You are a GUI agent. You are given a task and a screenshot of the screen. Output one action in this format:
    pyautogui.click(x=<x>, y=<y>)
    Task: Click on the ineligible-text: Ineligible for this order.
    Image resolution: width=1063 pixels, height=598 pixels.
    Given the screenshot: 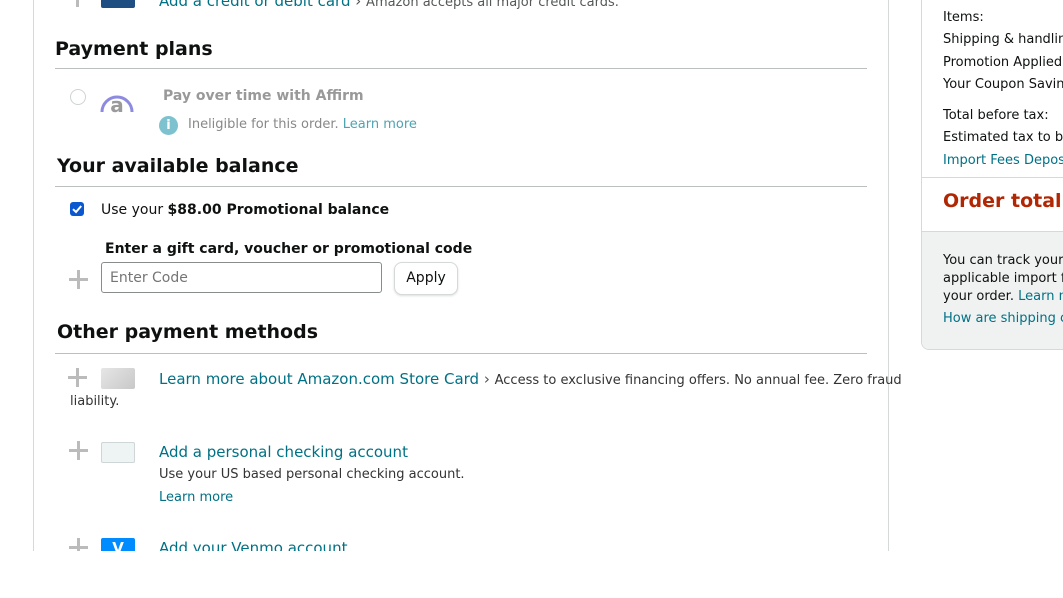 What is the action you would take?
    pyautogui.click(x=263, y=124)
    